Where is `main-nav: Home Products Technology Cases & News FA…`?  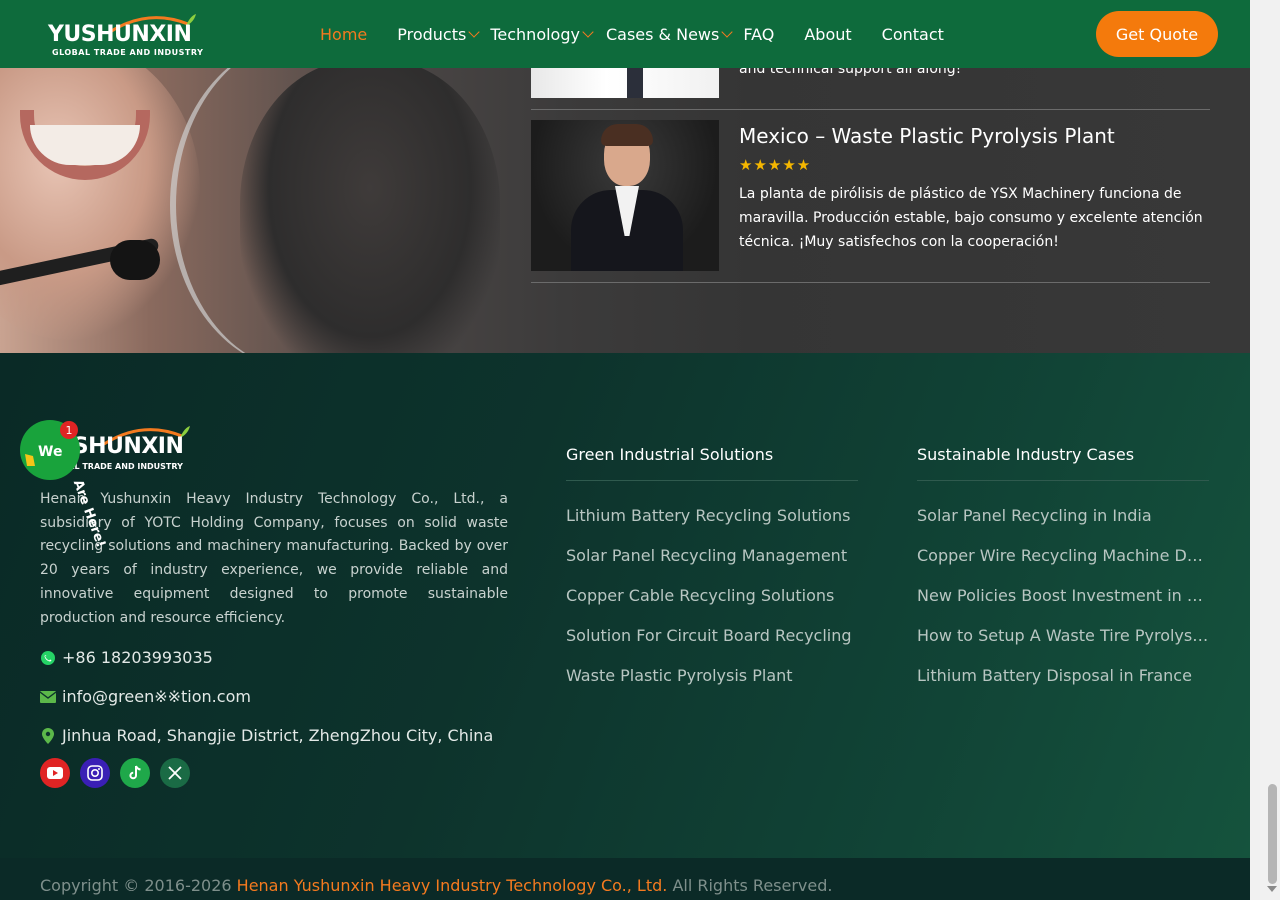
main-nav: Home Products Technology Cases & News FA… is located at coordinates (632, 34).